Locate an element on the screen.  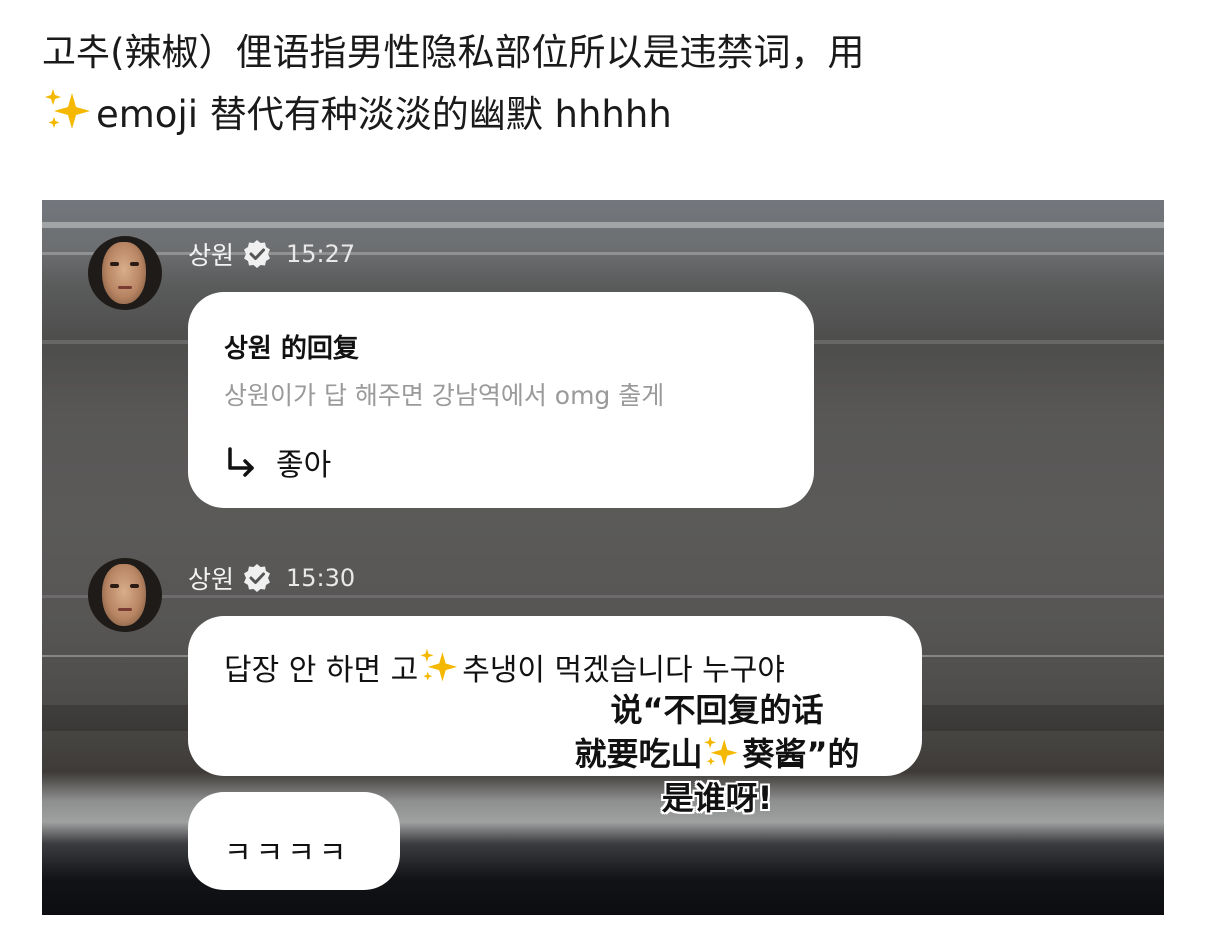
message-time: 15:30 is located at coordinates (321, 578).